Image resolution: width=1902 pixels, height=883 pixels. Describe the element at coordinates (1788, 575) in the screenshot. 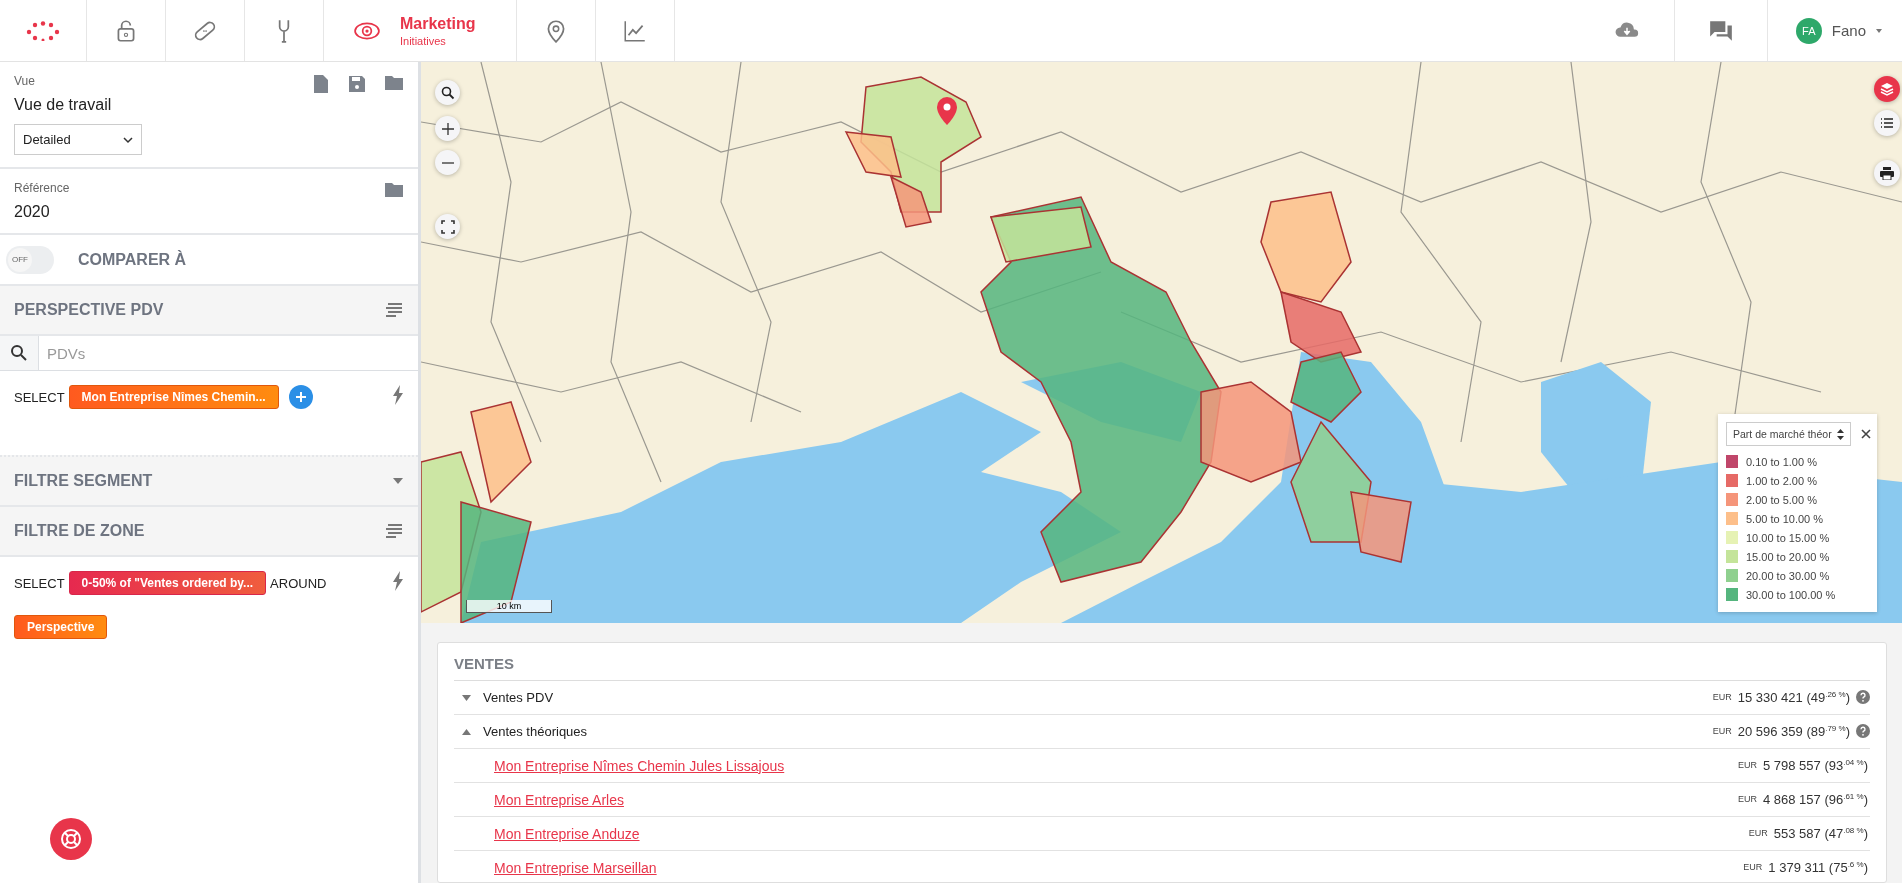

I see `legend-label: 20.00 to 30.00 %` at that location.